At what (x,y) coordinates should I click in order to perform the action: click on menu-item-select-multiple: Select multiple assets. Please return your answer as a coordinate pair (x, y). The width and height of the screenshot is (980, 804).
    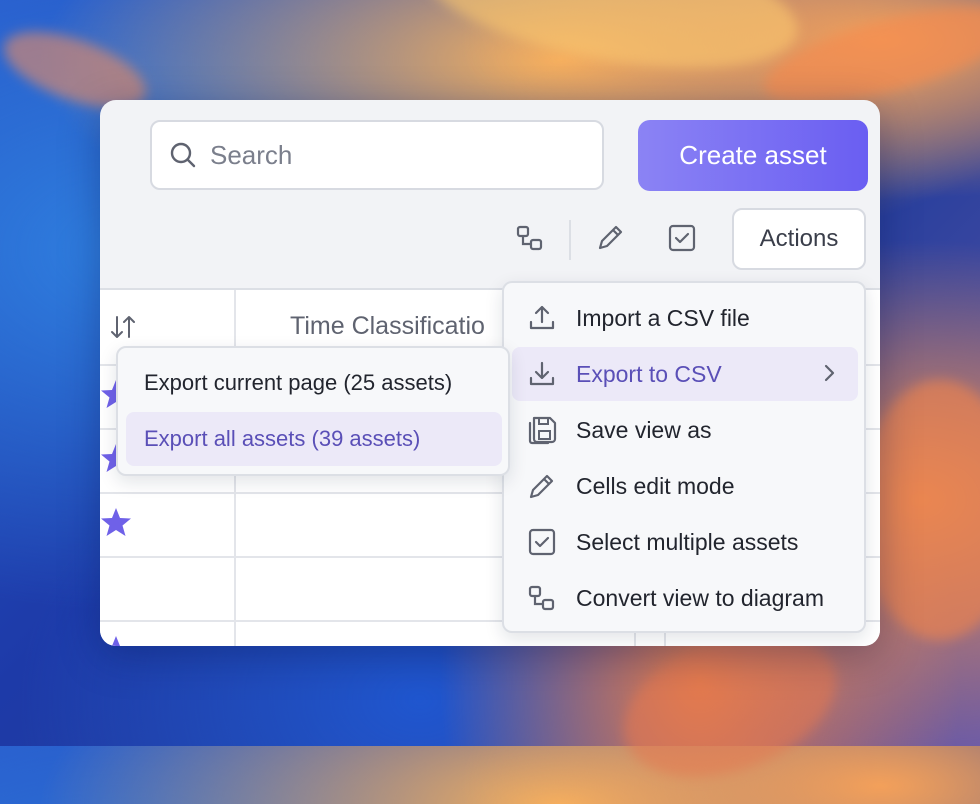
    Looking at the image, I should click on (685, 542).